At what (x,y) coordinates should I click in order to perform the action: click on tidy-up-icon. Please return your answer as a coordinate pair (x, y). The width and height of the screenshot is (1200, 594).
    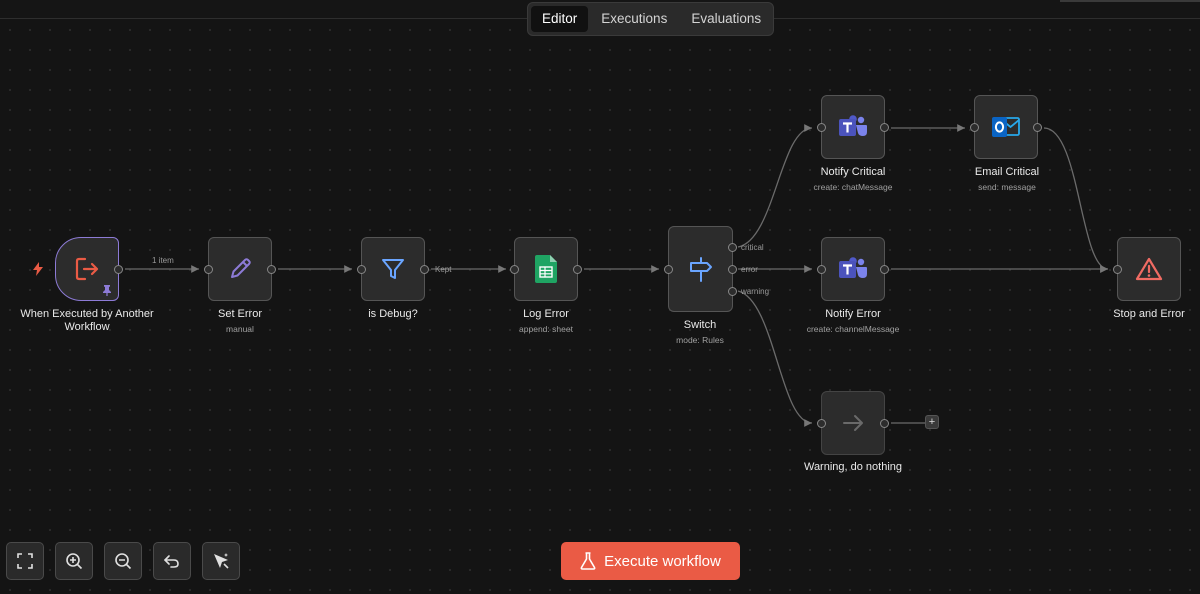
    Looking at the image, I should click on (221, 561).